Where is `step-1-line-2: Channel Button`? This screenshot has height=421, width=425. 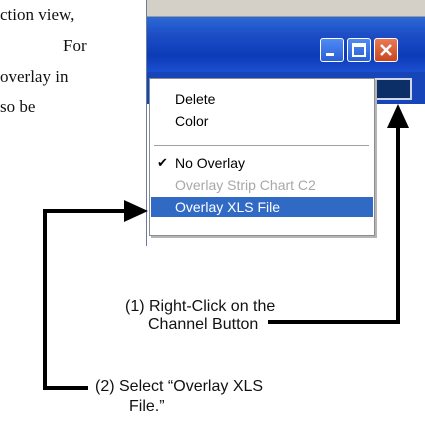
step-1-line-2: Channel Button is located at coordinates (203, 324).